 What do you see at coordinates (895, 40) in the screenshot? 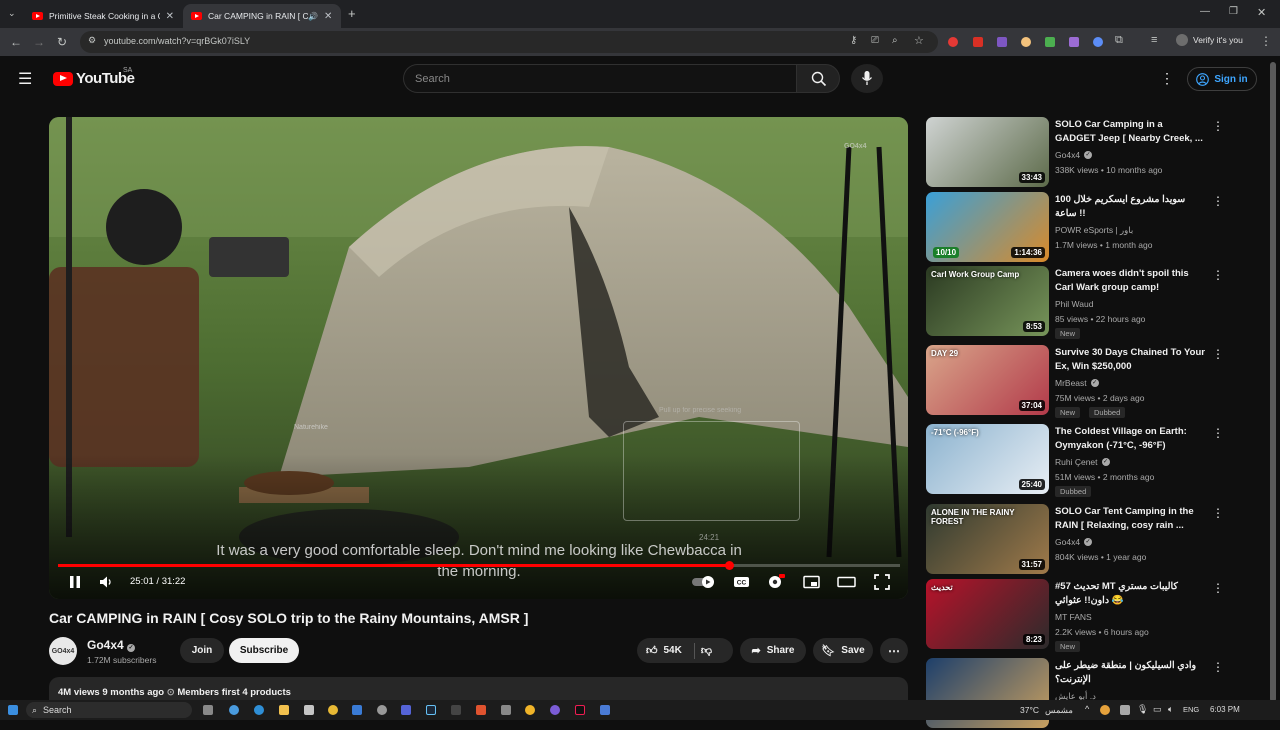
I see `zoom-icon: ⌕` at bounding box center [895, 40].